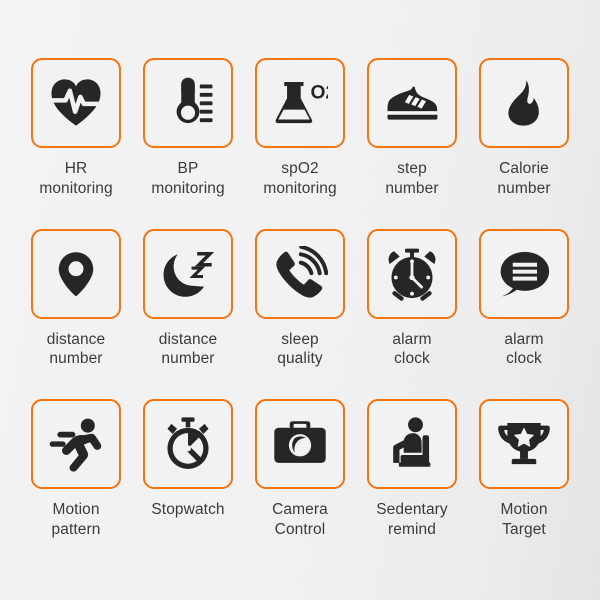 The height and width of the screenshot is (600, 600). Describe the element at coordinates (300, 178) in the screenshot. I see `feature-label: spO2 monitoring` at that location.